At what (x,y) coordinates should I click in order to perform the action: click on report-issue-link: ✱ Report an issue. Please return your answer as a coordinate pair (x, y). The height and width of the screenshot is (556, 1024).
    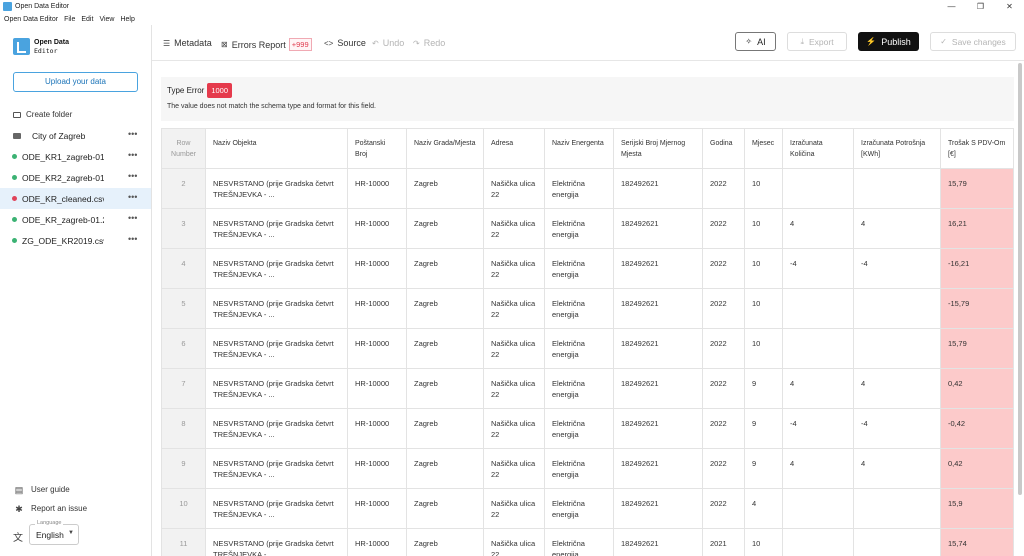
    Looking at the image, I should click on (75, 508).